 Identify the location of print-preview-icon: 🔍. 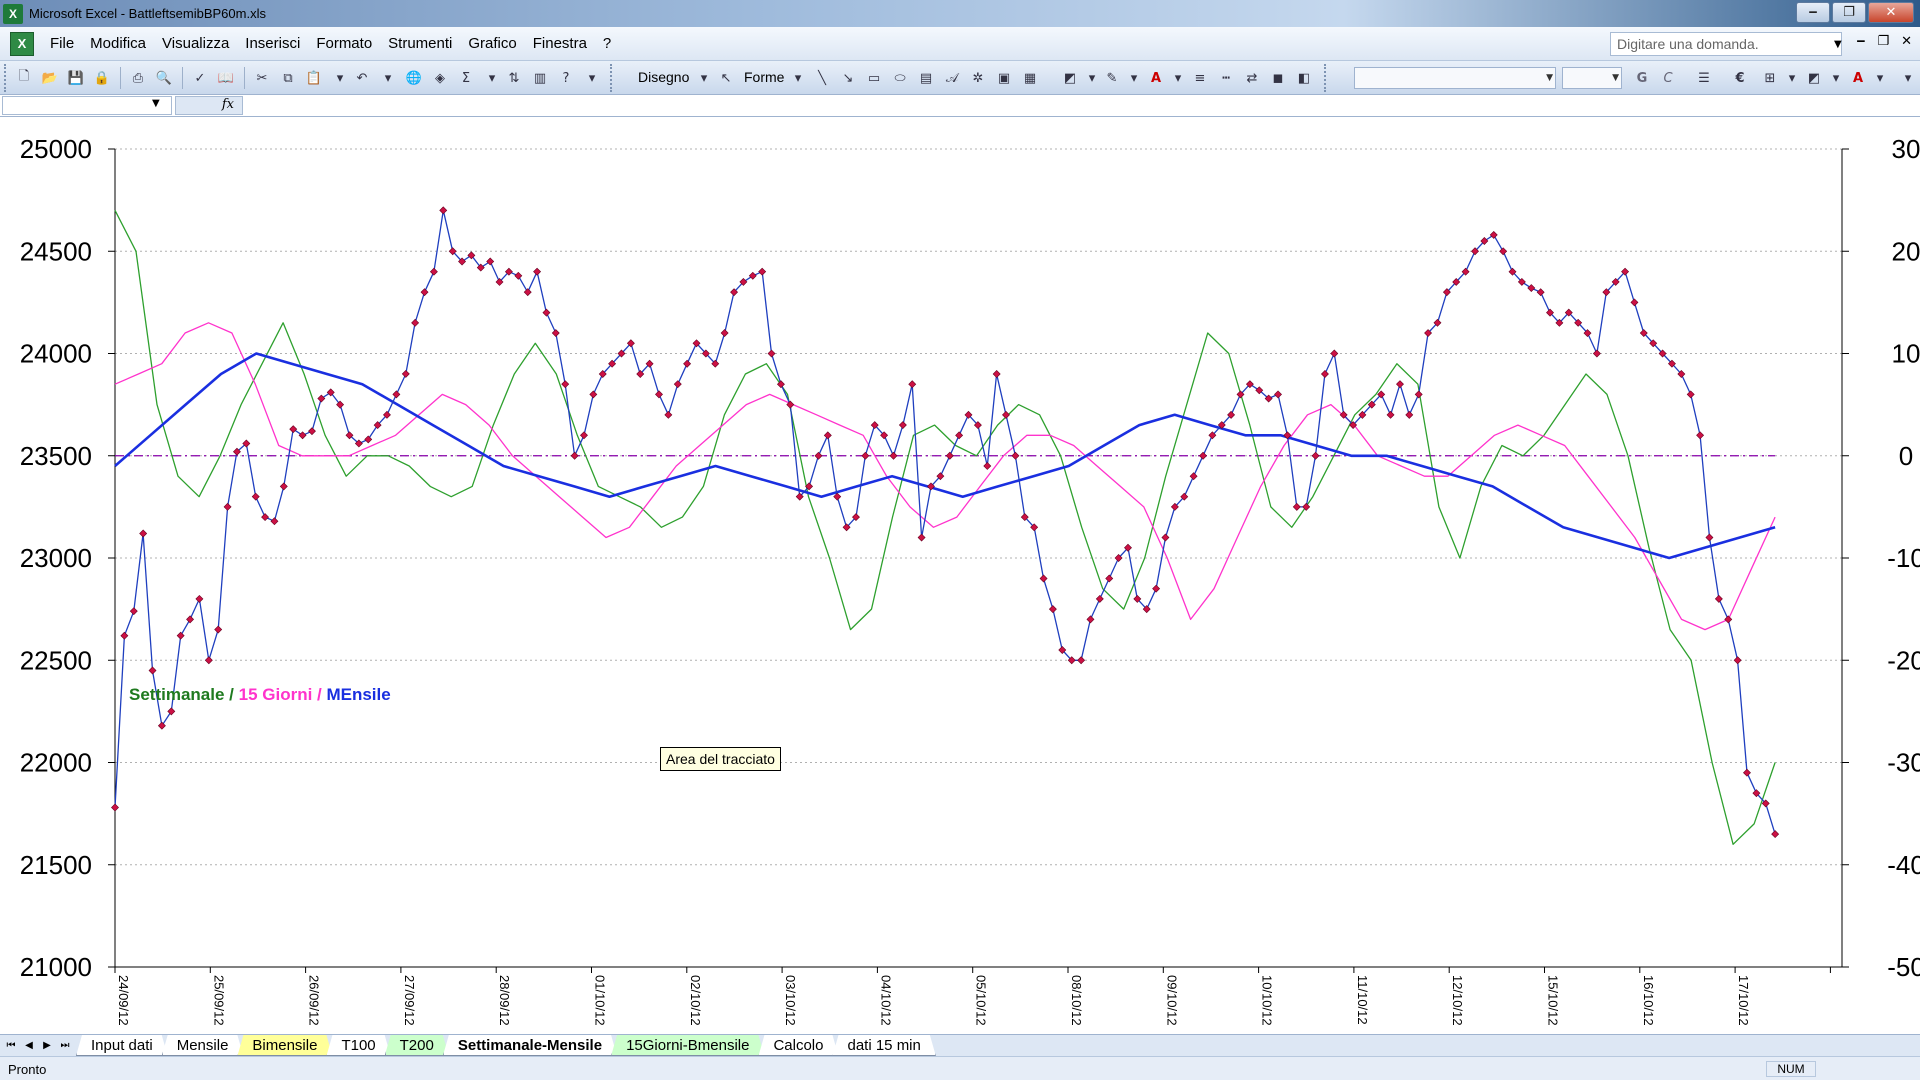
(164, 78).